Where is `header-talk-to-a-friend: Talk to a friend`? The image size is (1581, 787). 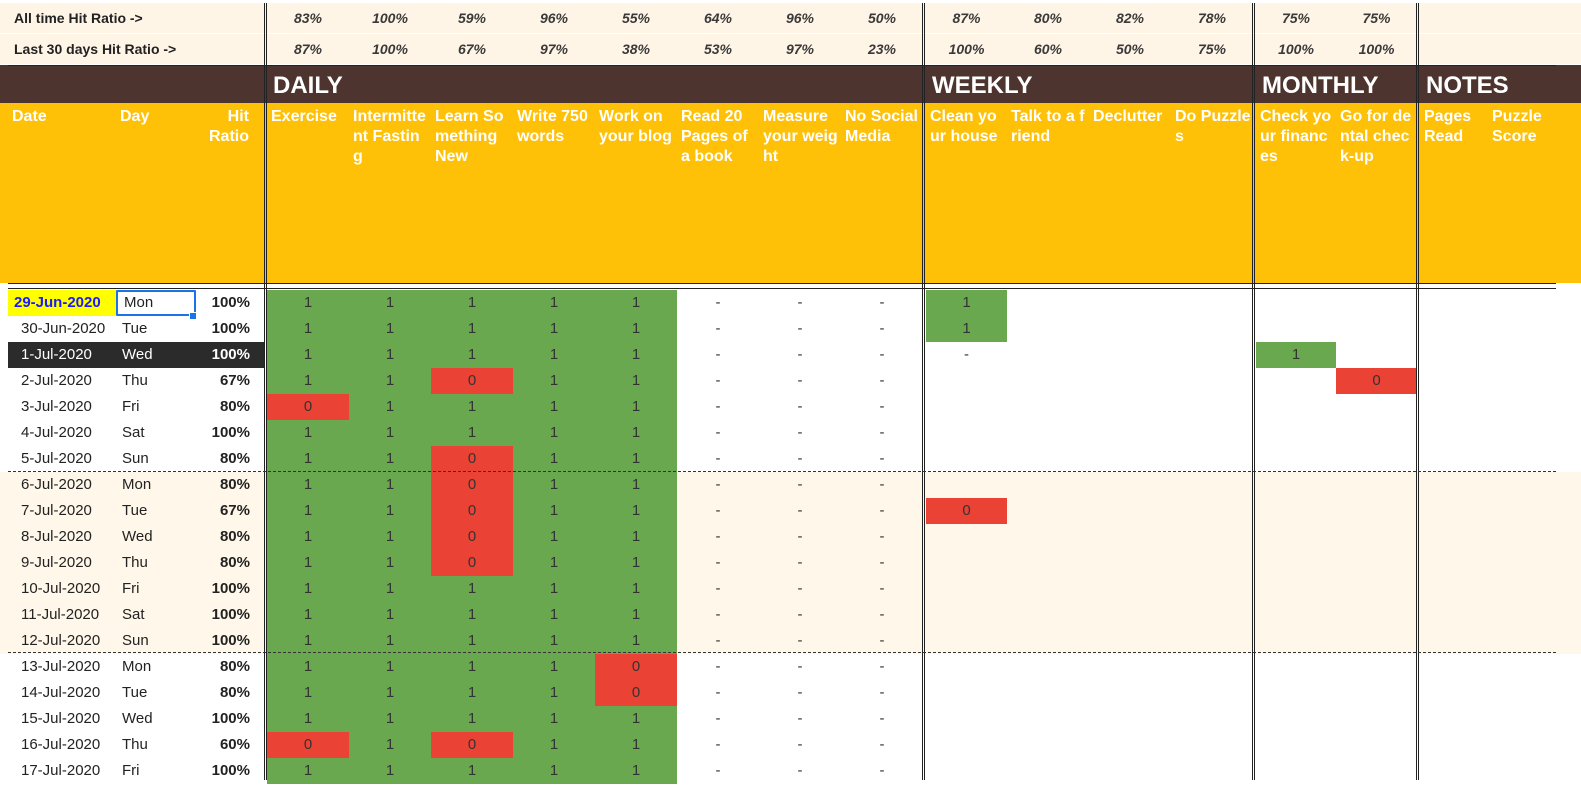 header-talk-to-a-friend: Talk to a friend is located at coordinates (1048, 193).